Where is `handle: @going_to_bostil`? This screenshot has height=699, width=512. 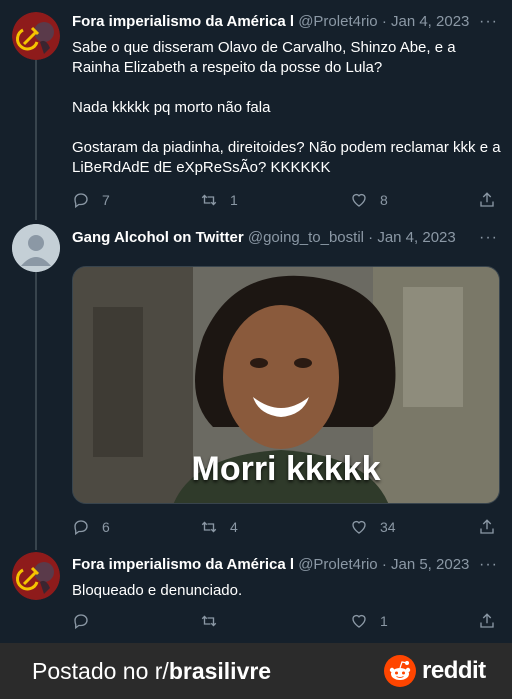 handle: @going_to_bostil is located at coordinates (306, 237).